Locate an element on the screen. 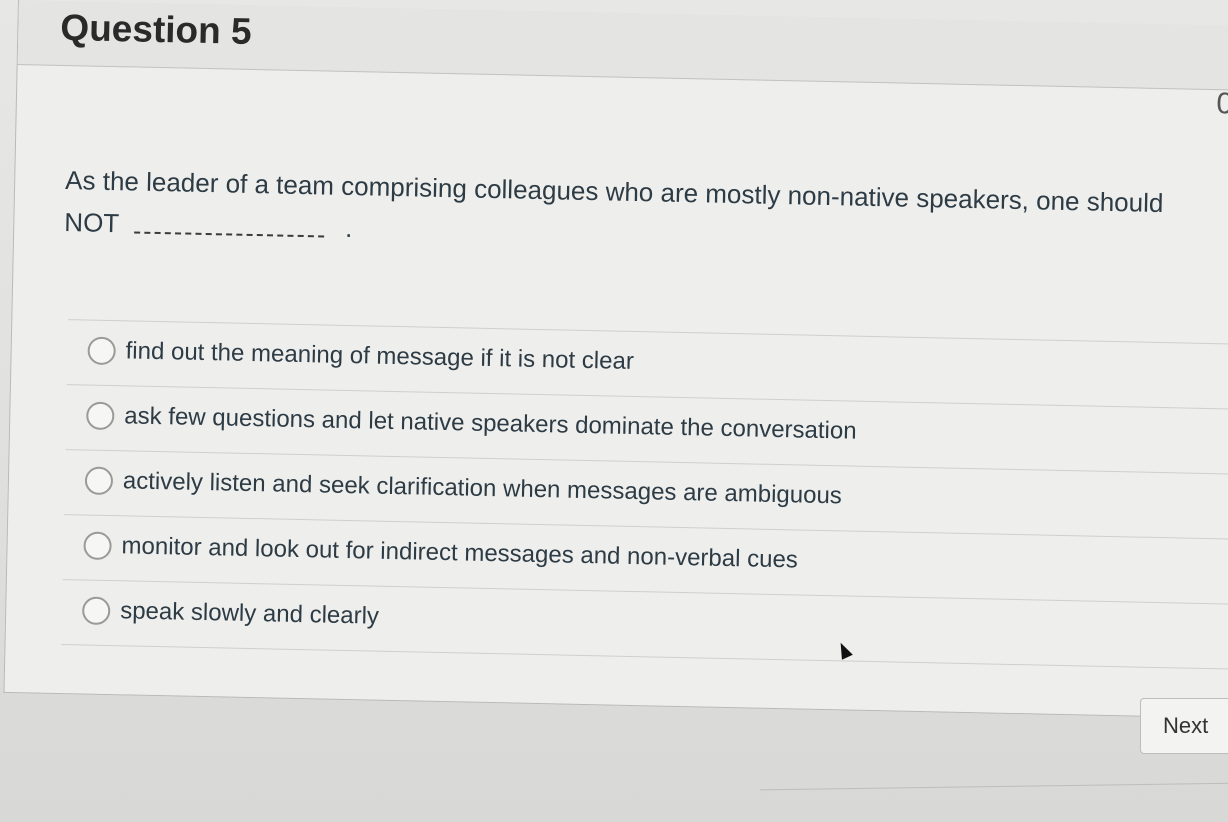  next-button: Next is located at coordinates (1184, 726).